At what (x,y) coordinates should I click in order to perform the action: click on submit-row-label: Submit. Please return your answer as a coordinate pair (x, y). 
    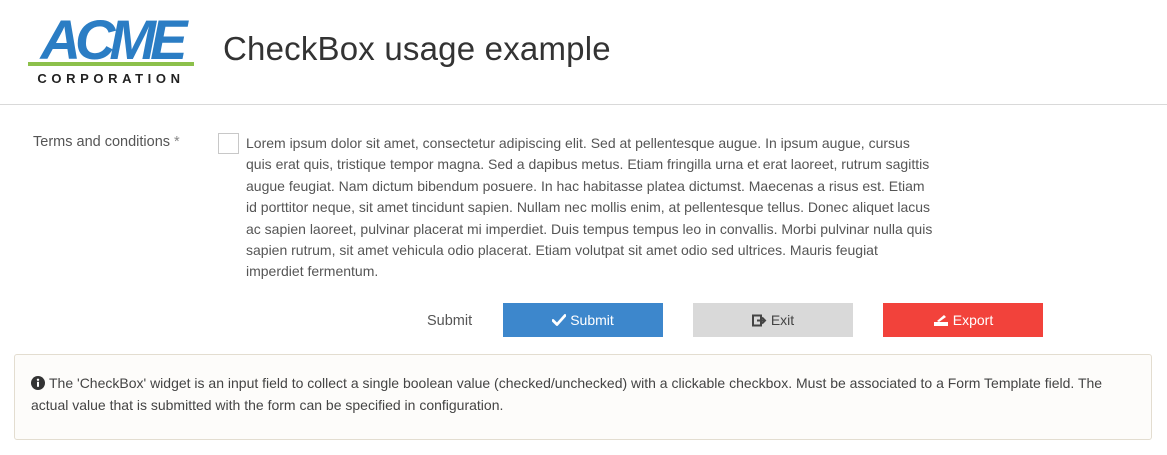
    Looking at the image, I should click on (450, 321).